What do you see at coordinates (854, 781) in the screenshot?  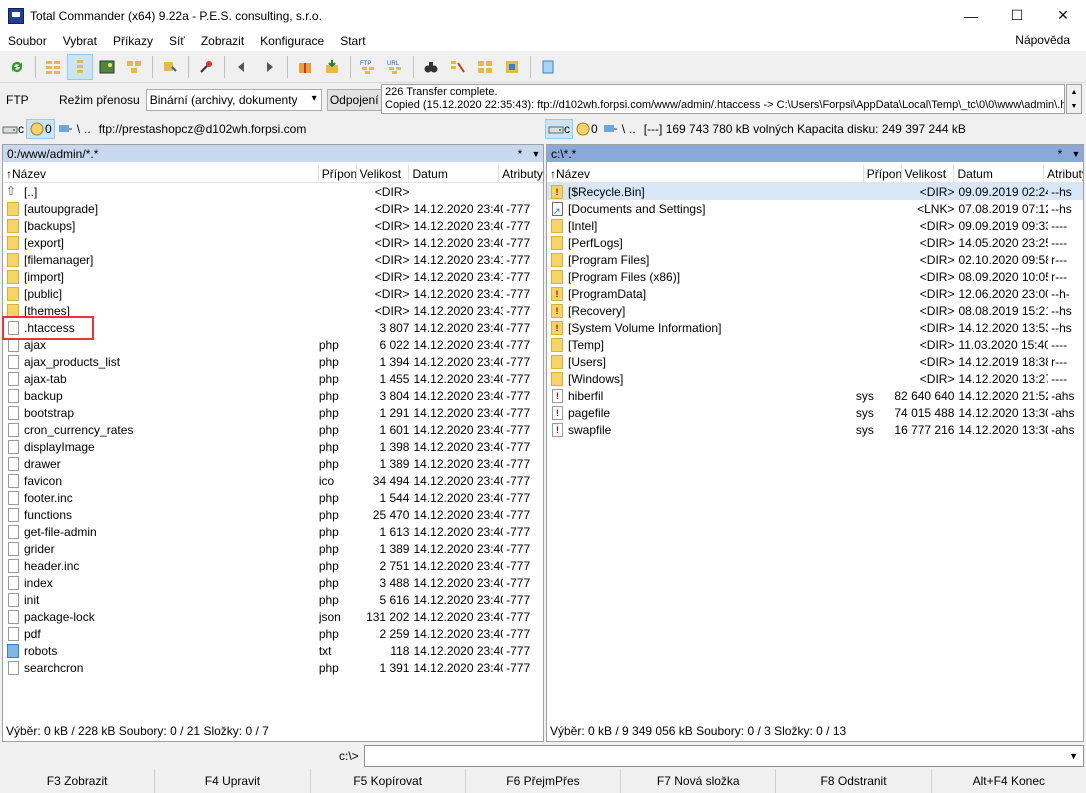 I see `f8-delete-button: F8 Odstranit` at bounding box center [854, 781].